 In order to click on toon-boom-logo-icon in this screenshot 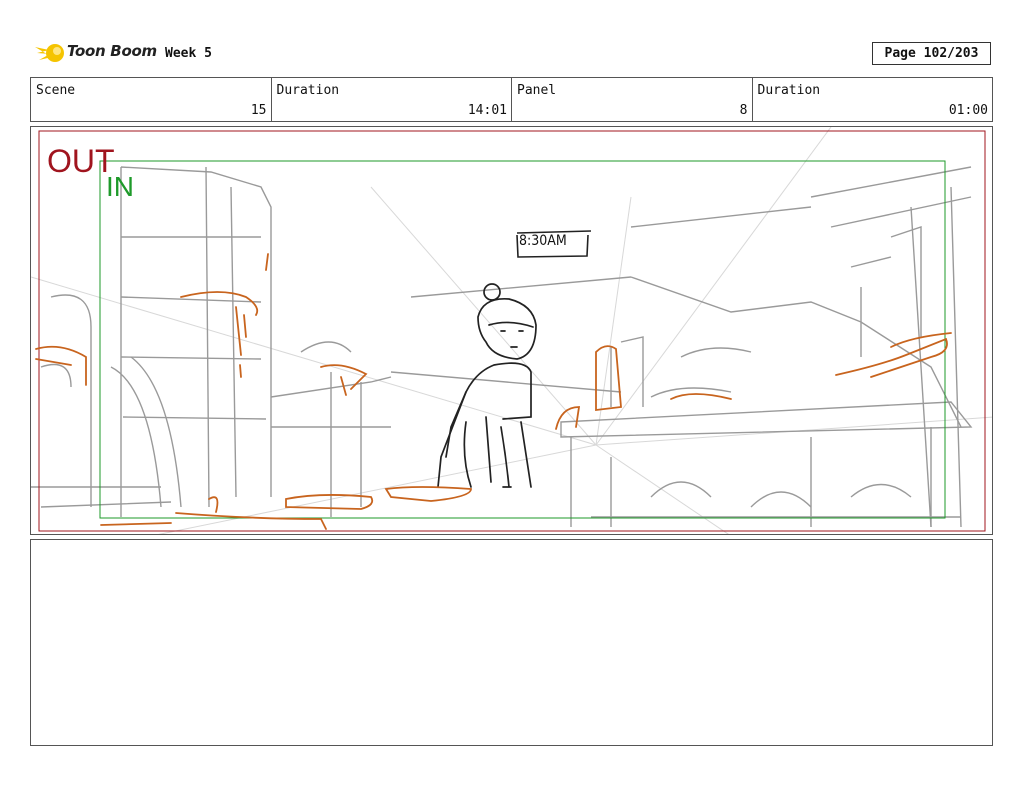, I will do `click(49, 53)`.